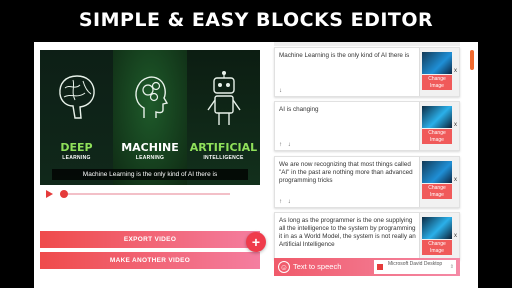 The image size is (512, 288). What do you see at coordinates (150, 239) in the screenshot?
I see `export-video-button: EXPORT VIDEO` at bounding box center [150, 239].